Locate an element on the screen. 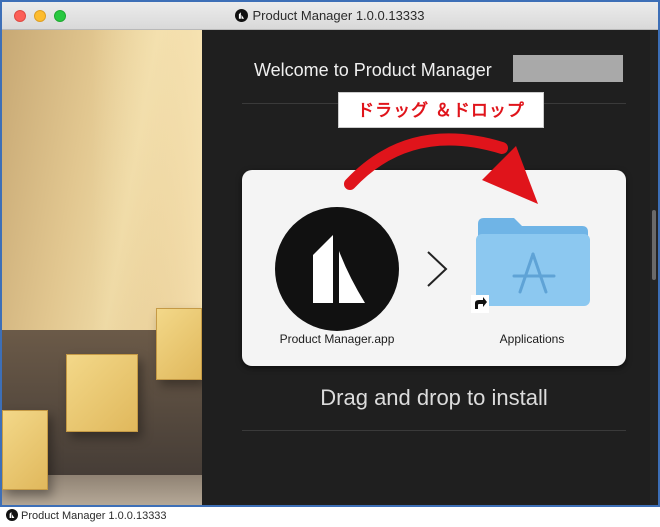  title-bar: Product Manager 1.0.0.13333 is located at coordinates (330, 16).